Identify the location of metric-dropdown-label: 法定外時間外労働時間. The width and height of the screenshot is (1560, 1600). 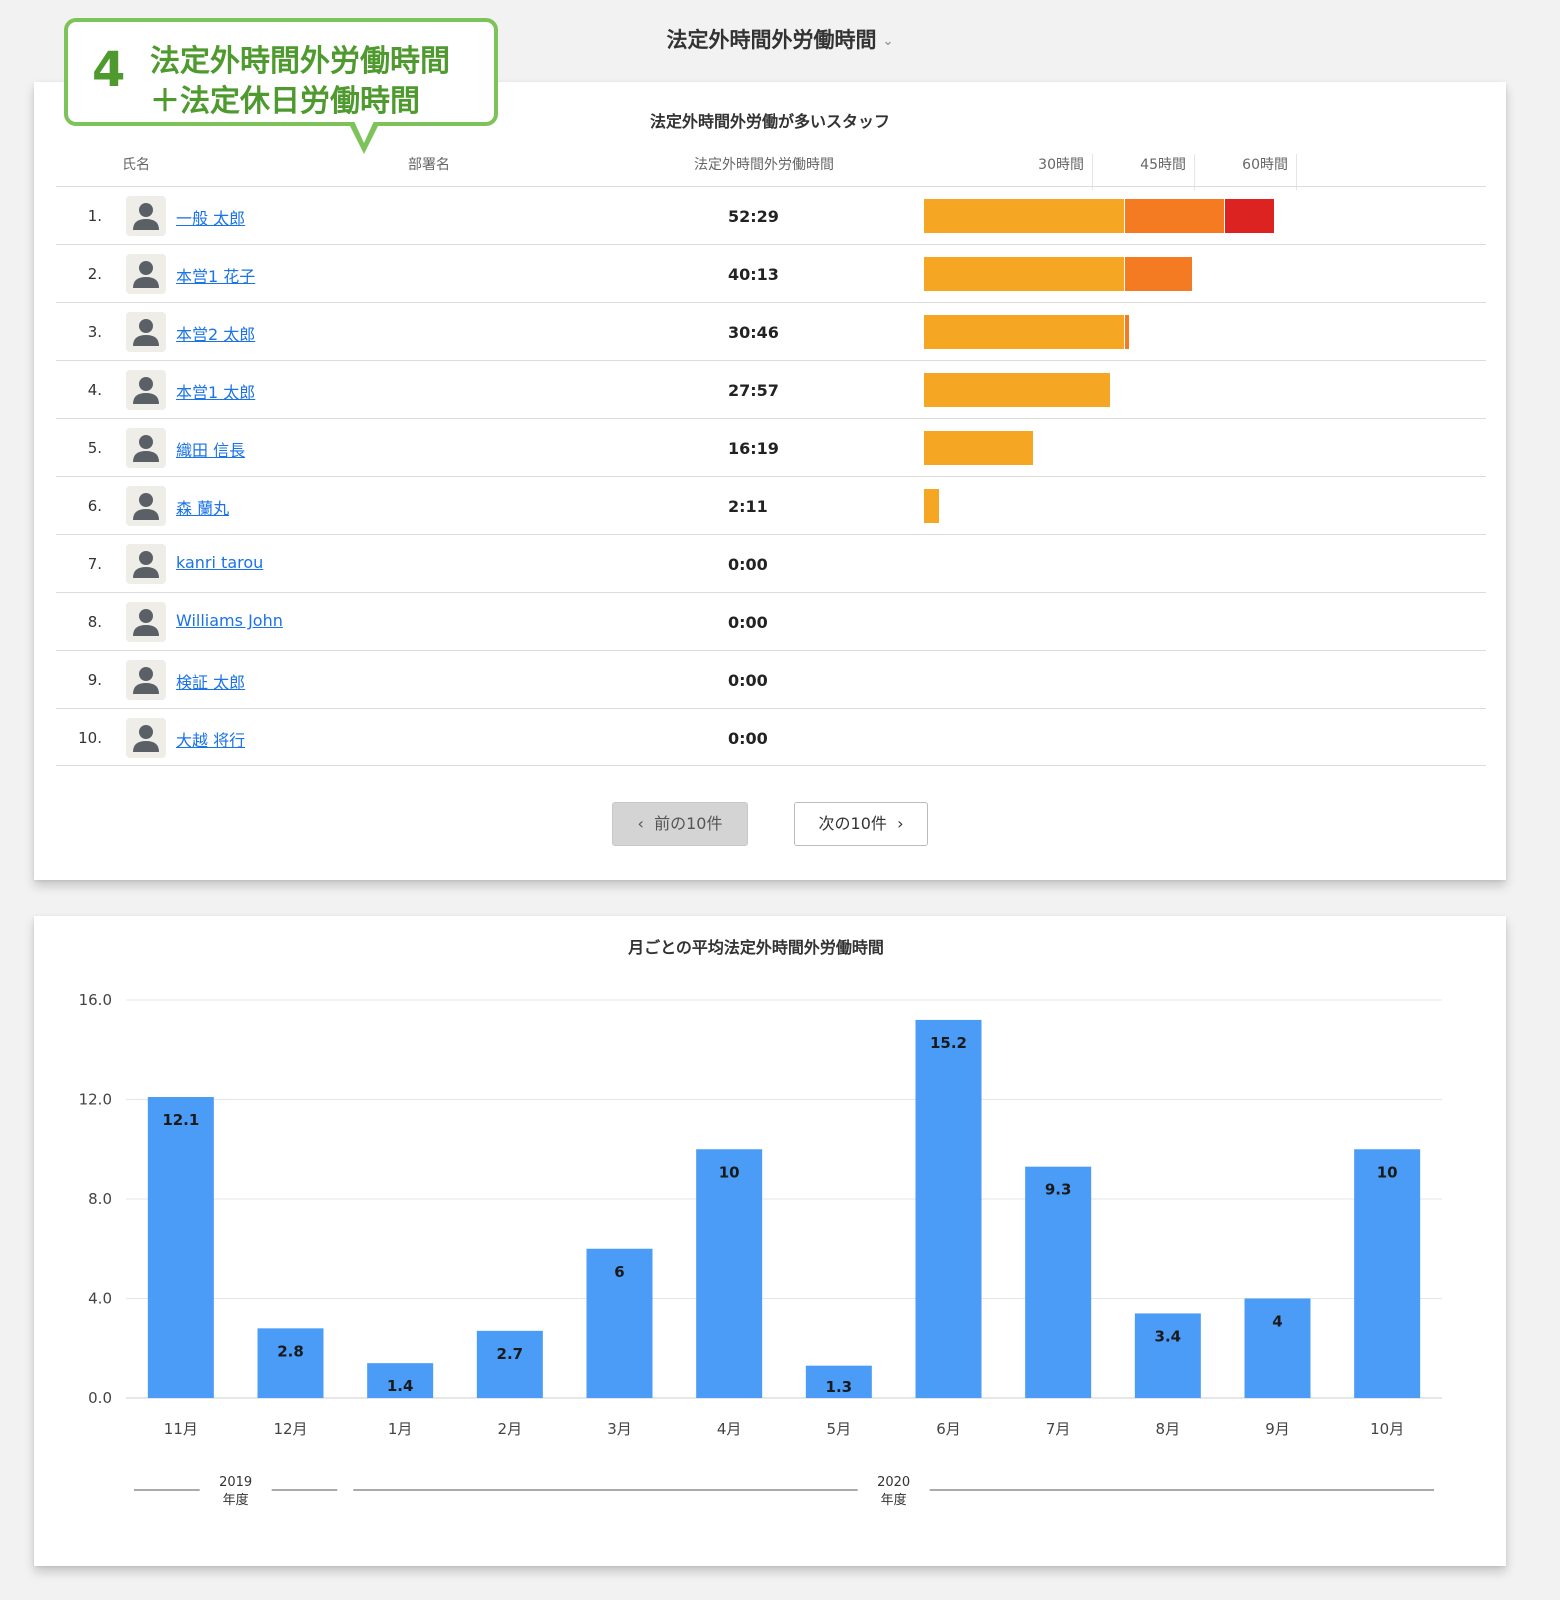
(771, 40).